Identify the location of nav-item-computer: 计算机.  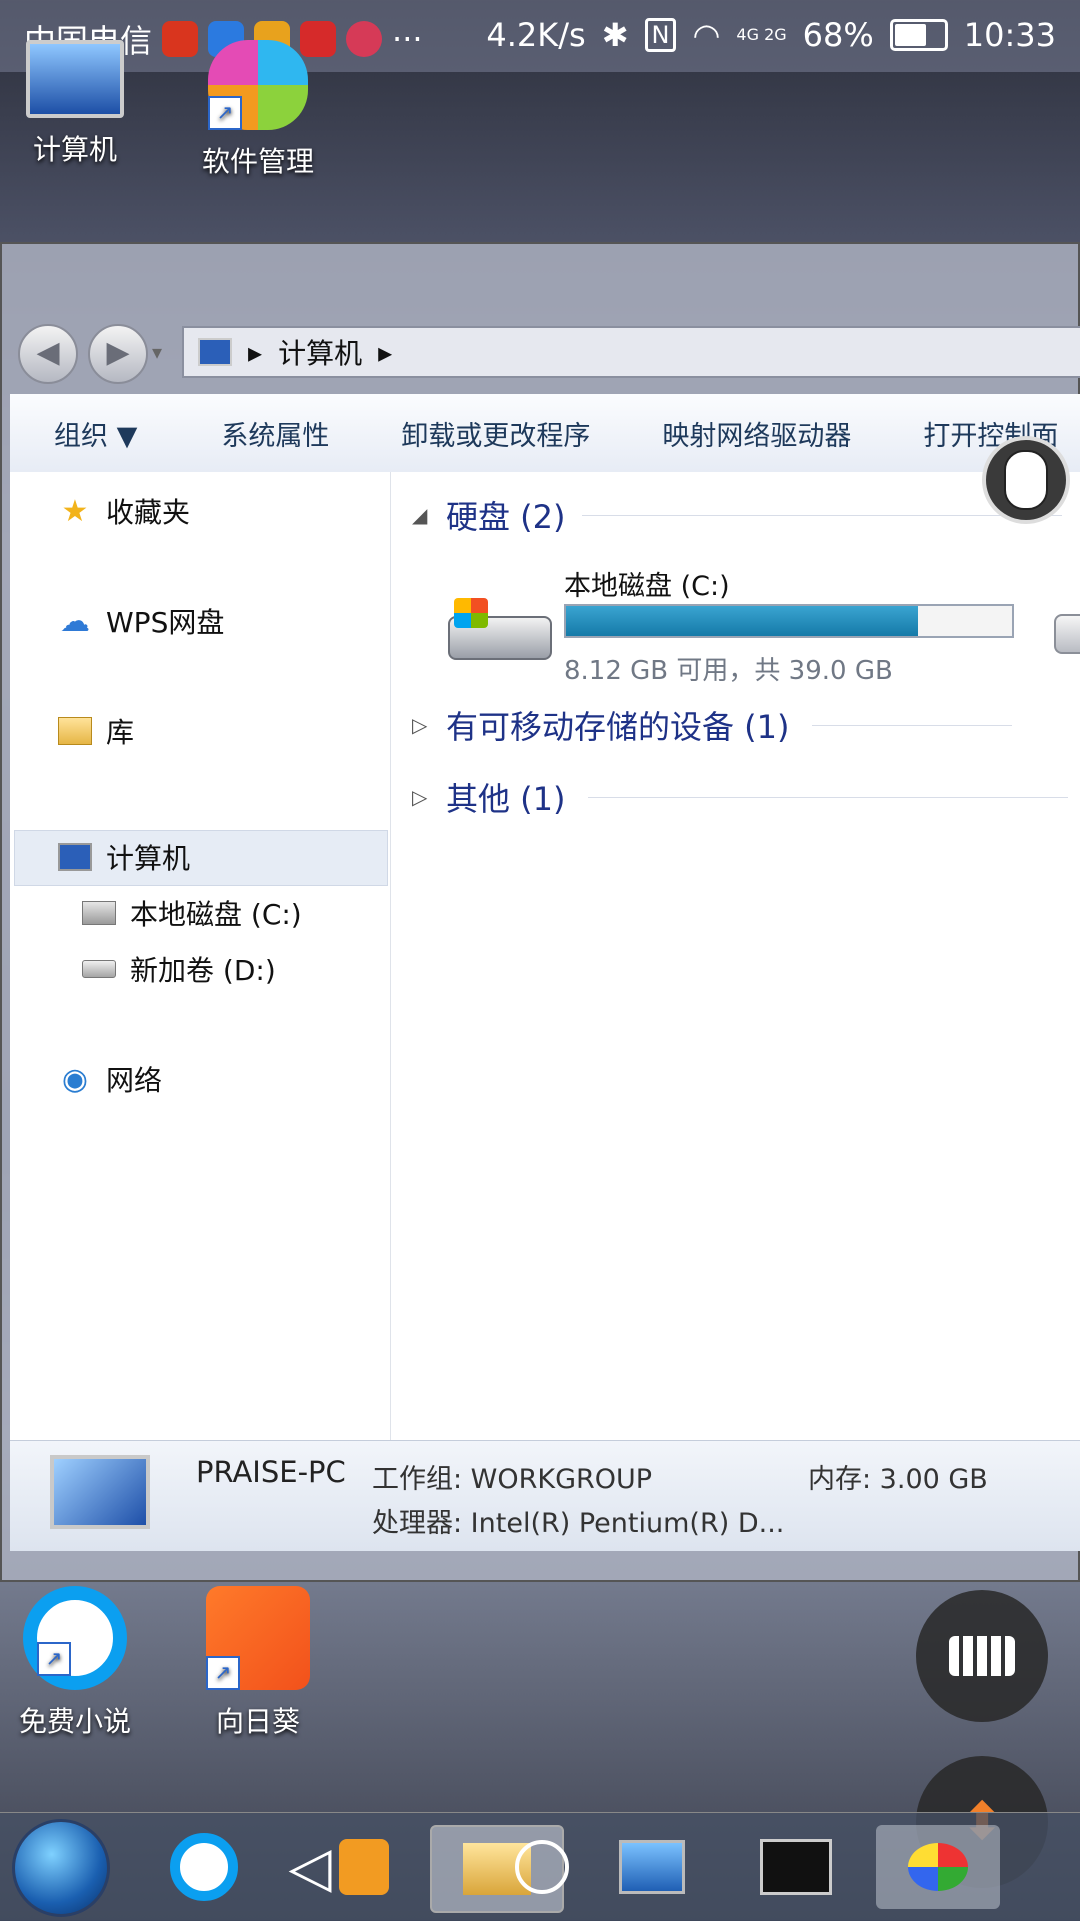
(124, 857).